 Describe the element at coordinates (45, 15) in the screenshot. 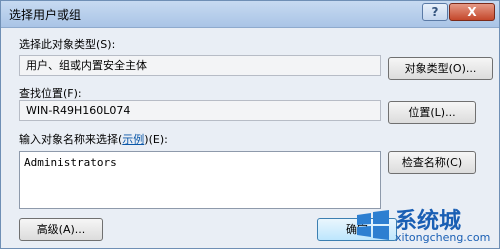

I see `window-title: 选择用户或组` at that location.